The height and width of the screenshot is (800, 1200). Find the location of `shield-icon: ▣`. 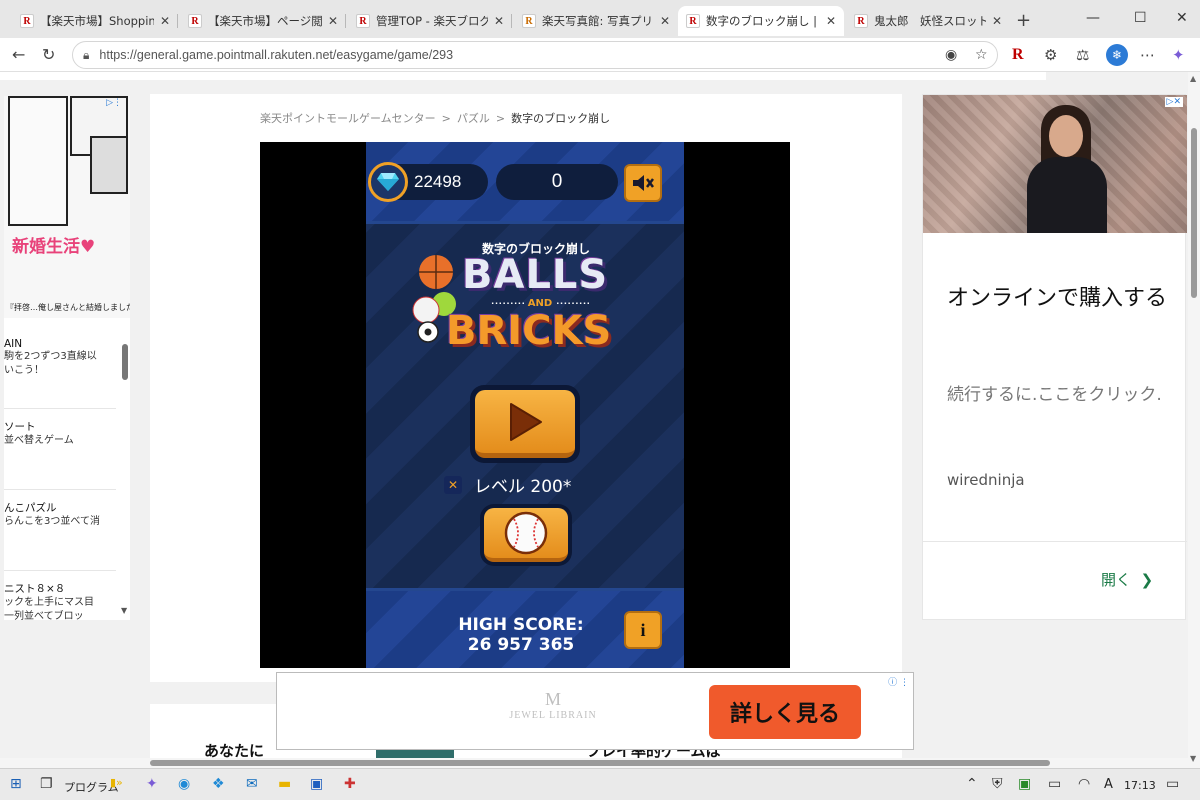

shield-icon: ▣ is located at coordinates (1024, 784).